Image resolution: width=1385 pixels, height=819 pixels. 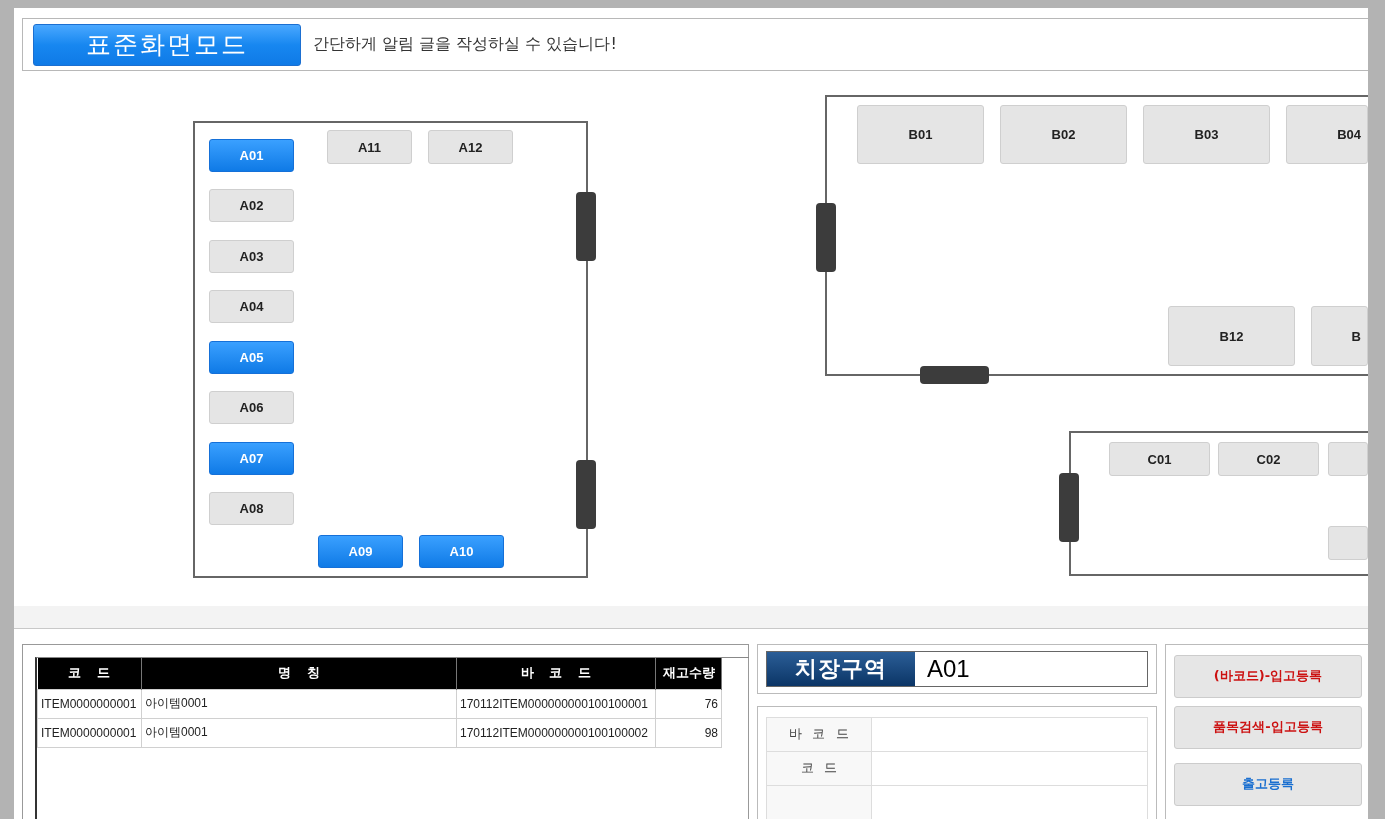 I want to click on mode-button: 표준화면모드, so click(x=167, y=44).